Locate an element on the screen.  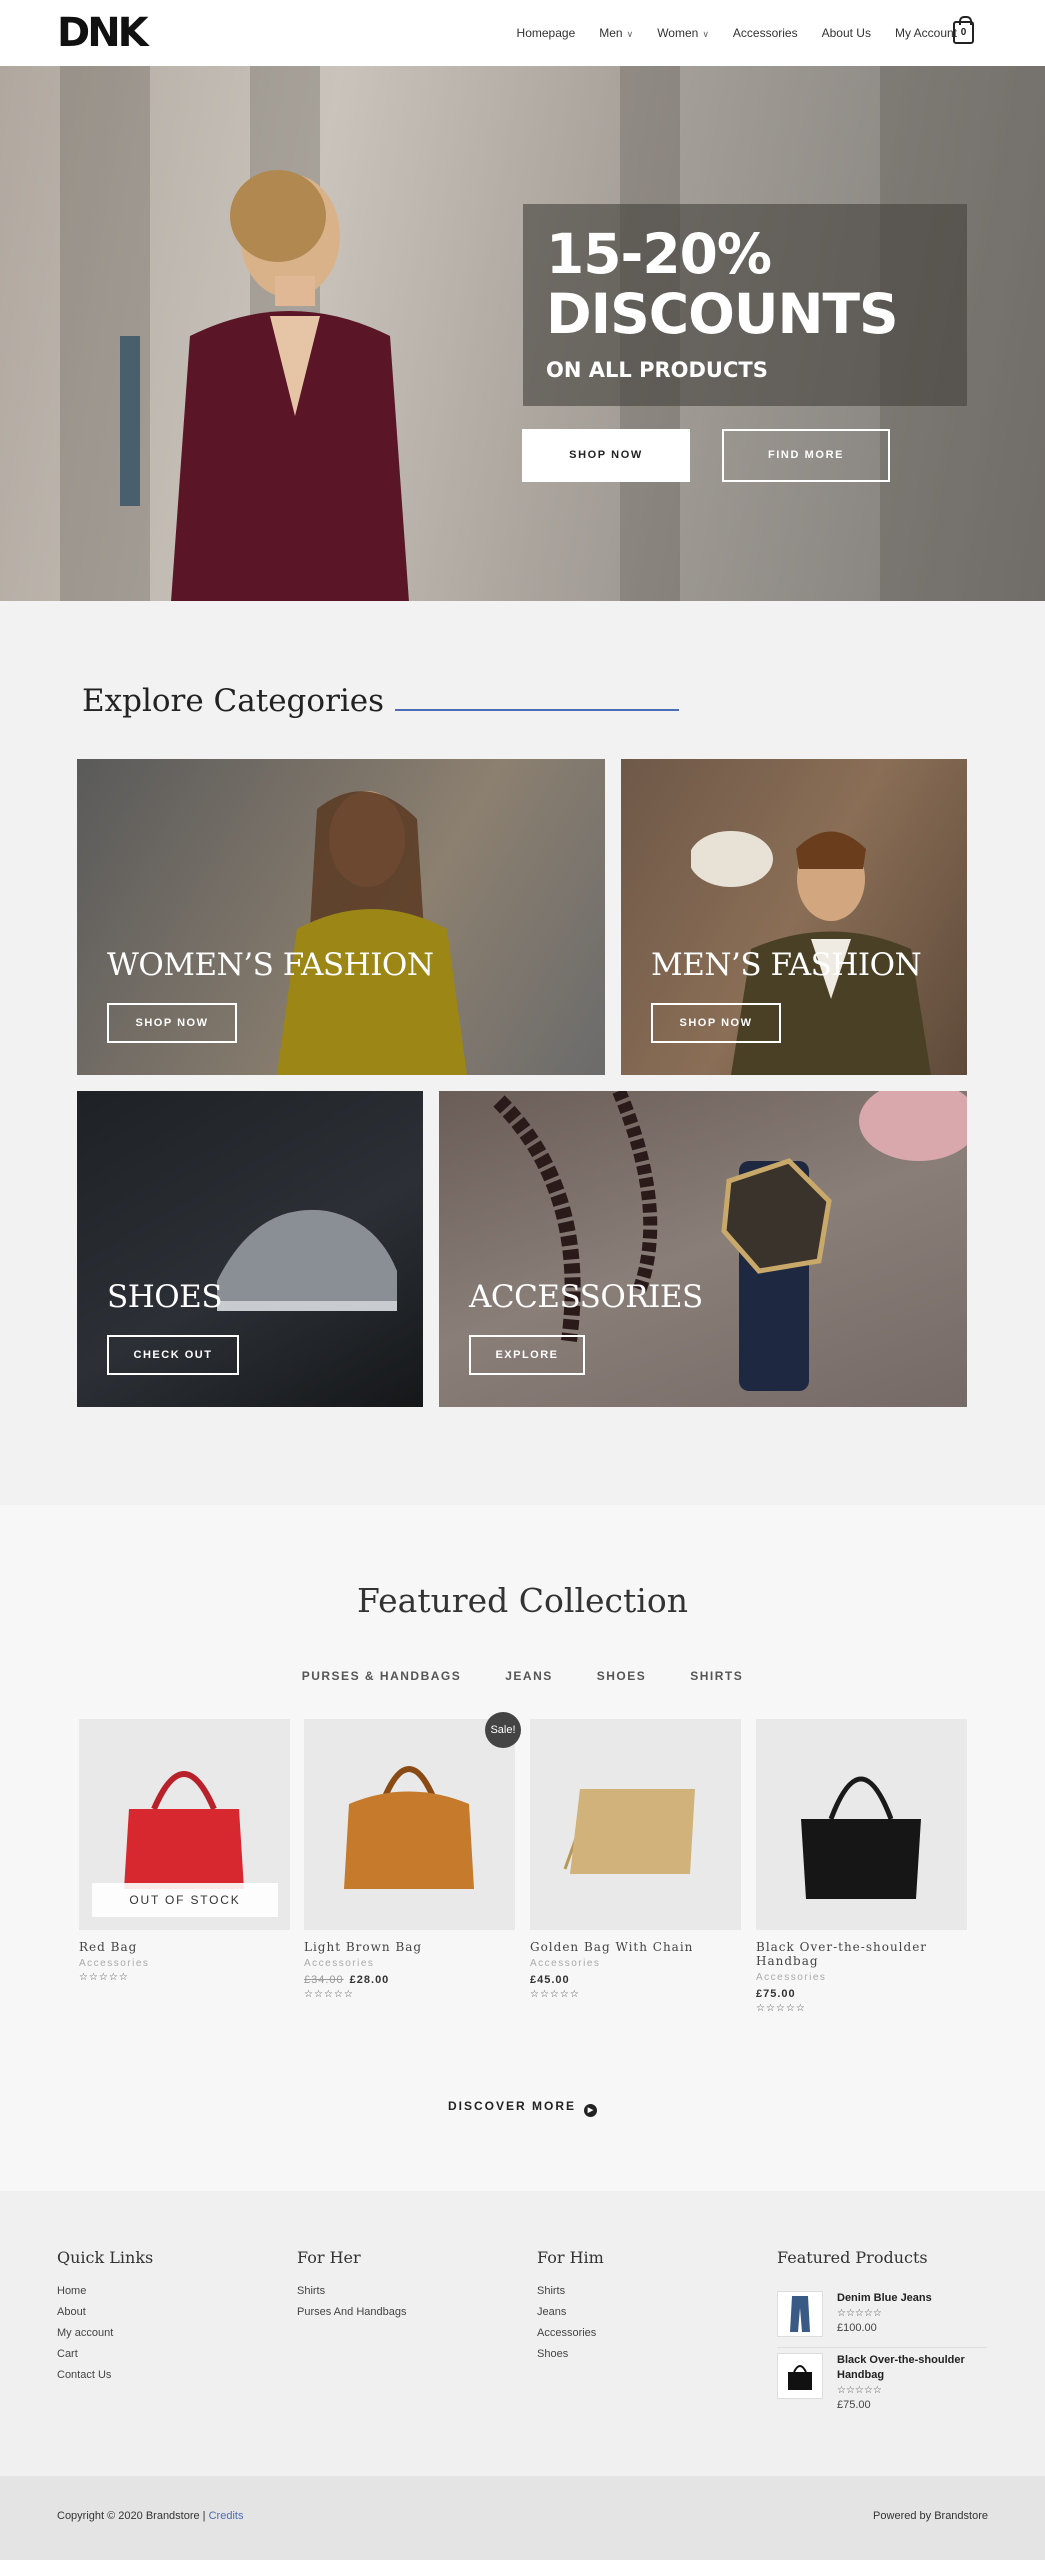
filter-purses-handbags: PURSES & HANDBAGS is located at coordinates (382, 1676).